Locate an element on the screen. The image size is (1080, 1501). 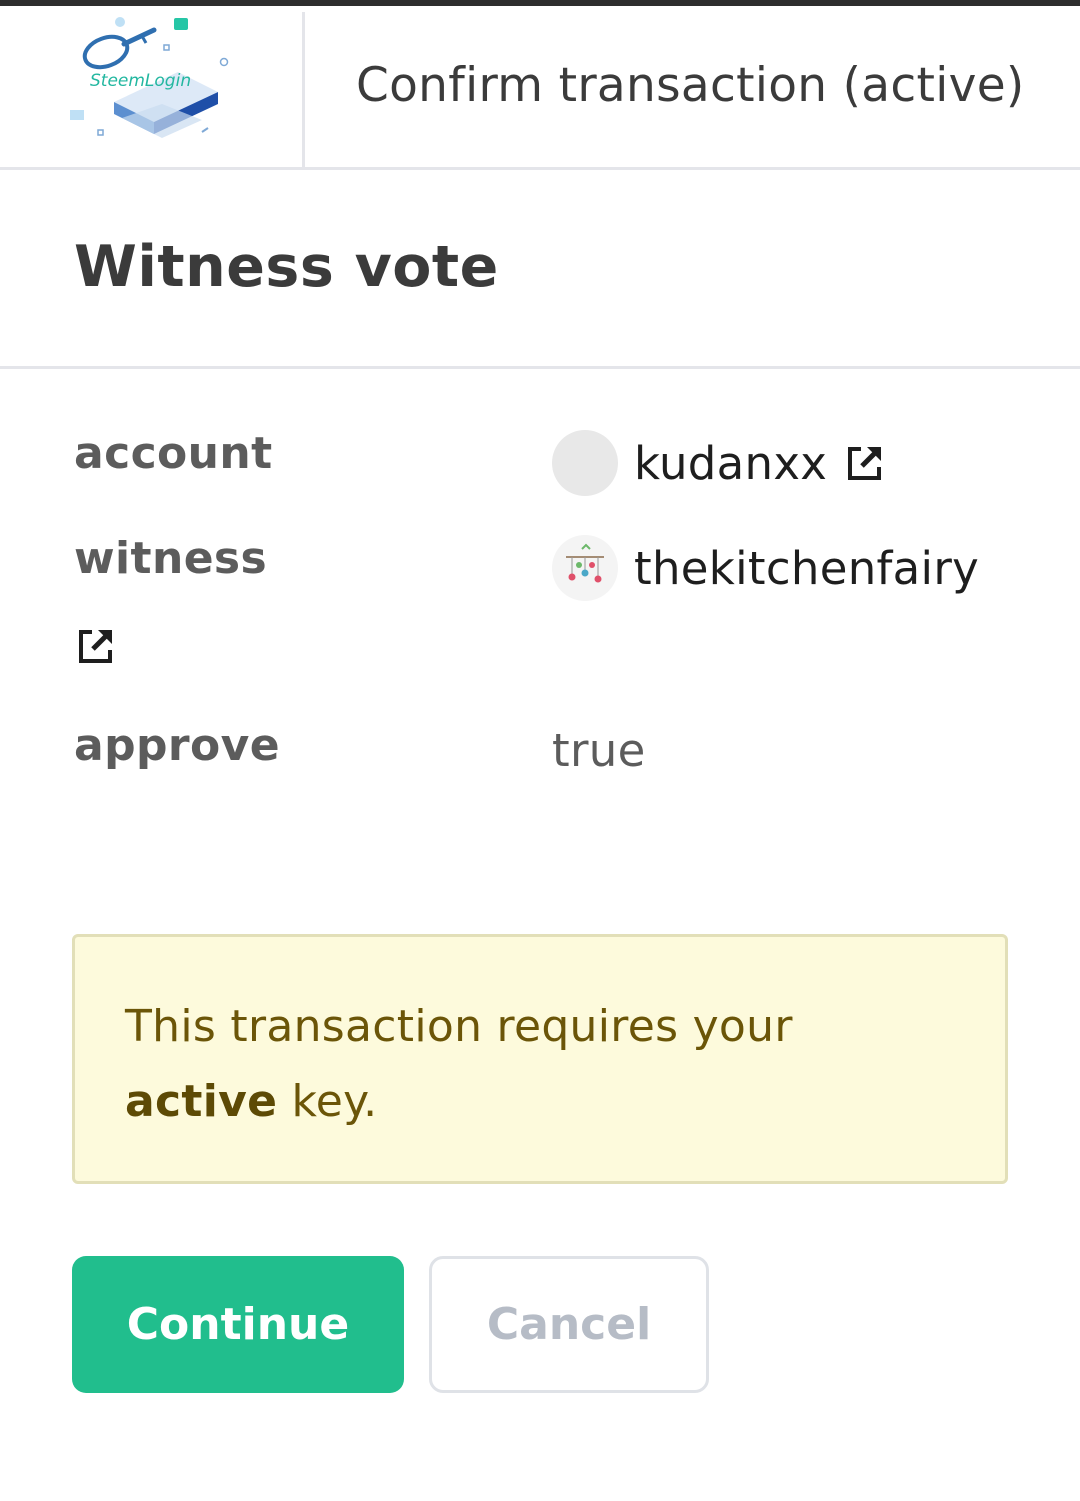
header-divider is located at coordinates (303, 90).